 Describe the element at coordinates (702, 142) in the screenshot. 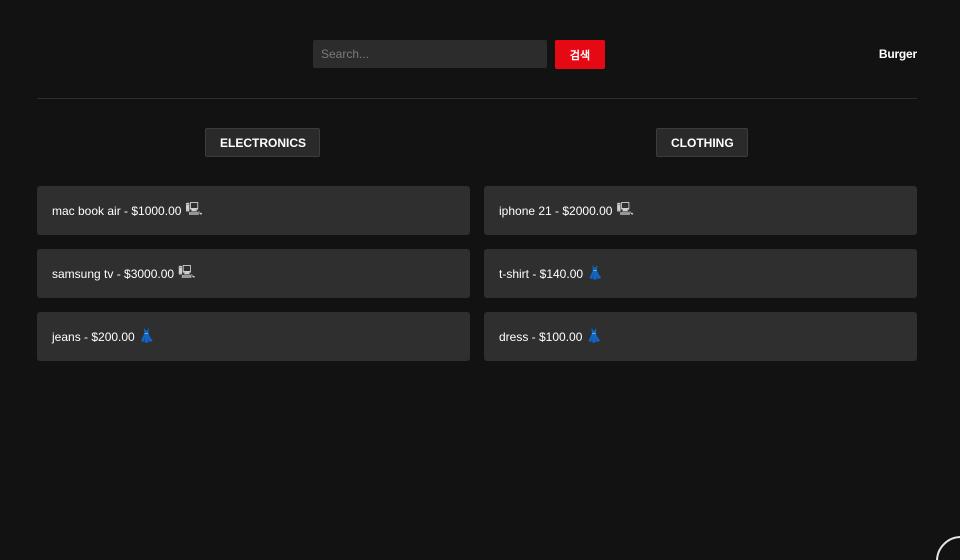

I see `category-clothing-button: CLOTHING` at that location.